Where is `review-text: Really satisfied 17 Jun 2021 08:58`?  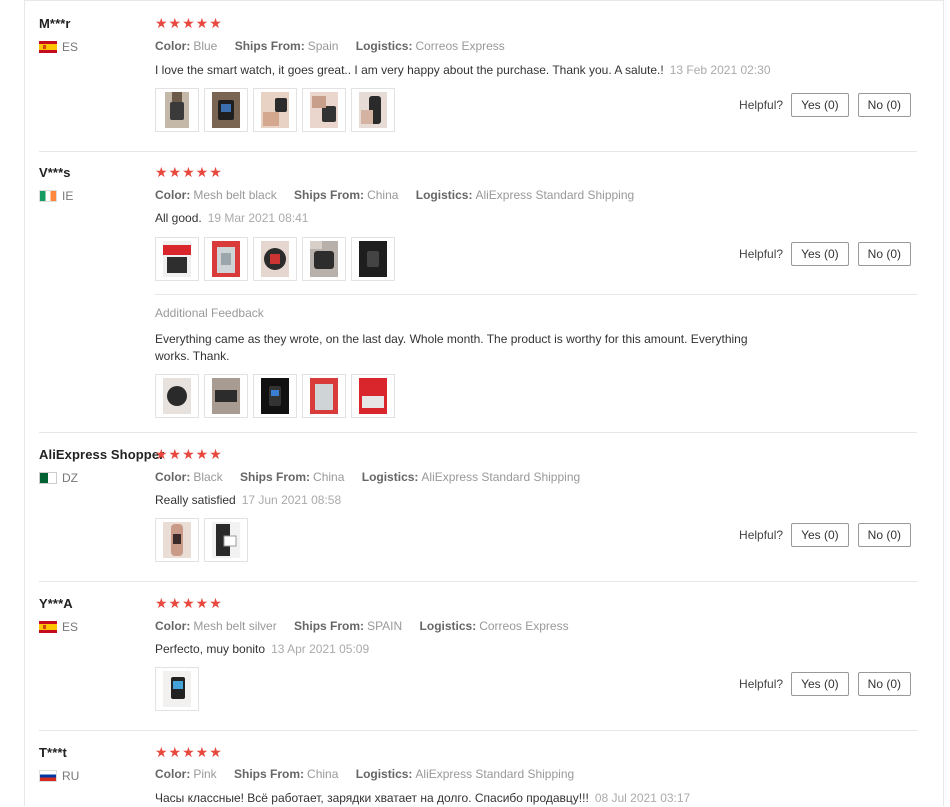 review-text: Really satisfied 17 Jun 2021 08:58 is located at coordinates (248, 500).